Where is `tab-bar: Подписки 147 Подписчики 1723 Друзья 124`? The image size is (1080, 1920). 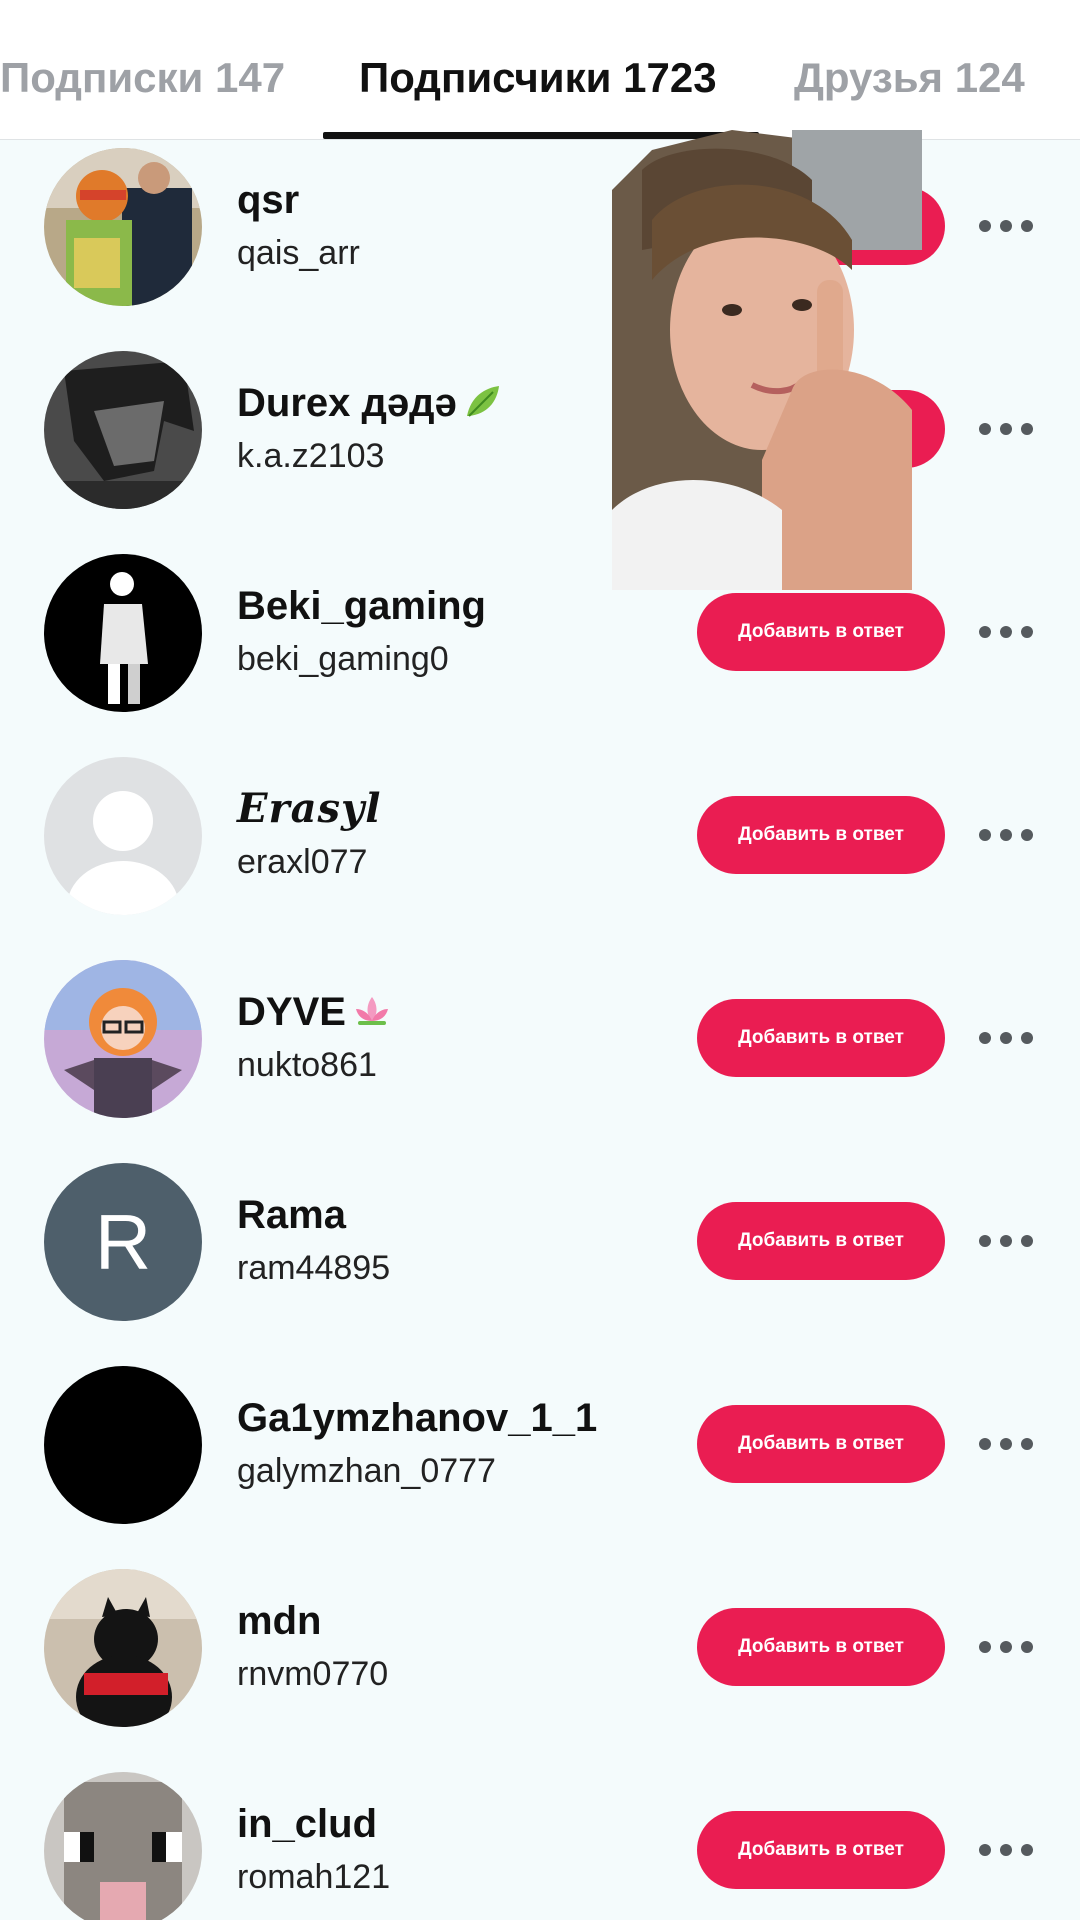 tab-bar: Подписки 147 Подписчики 1723 Друзья 124 is located at coordinates (540, 70).